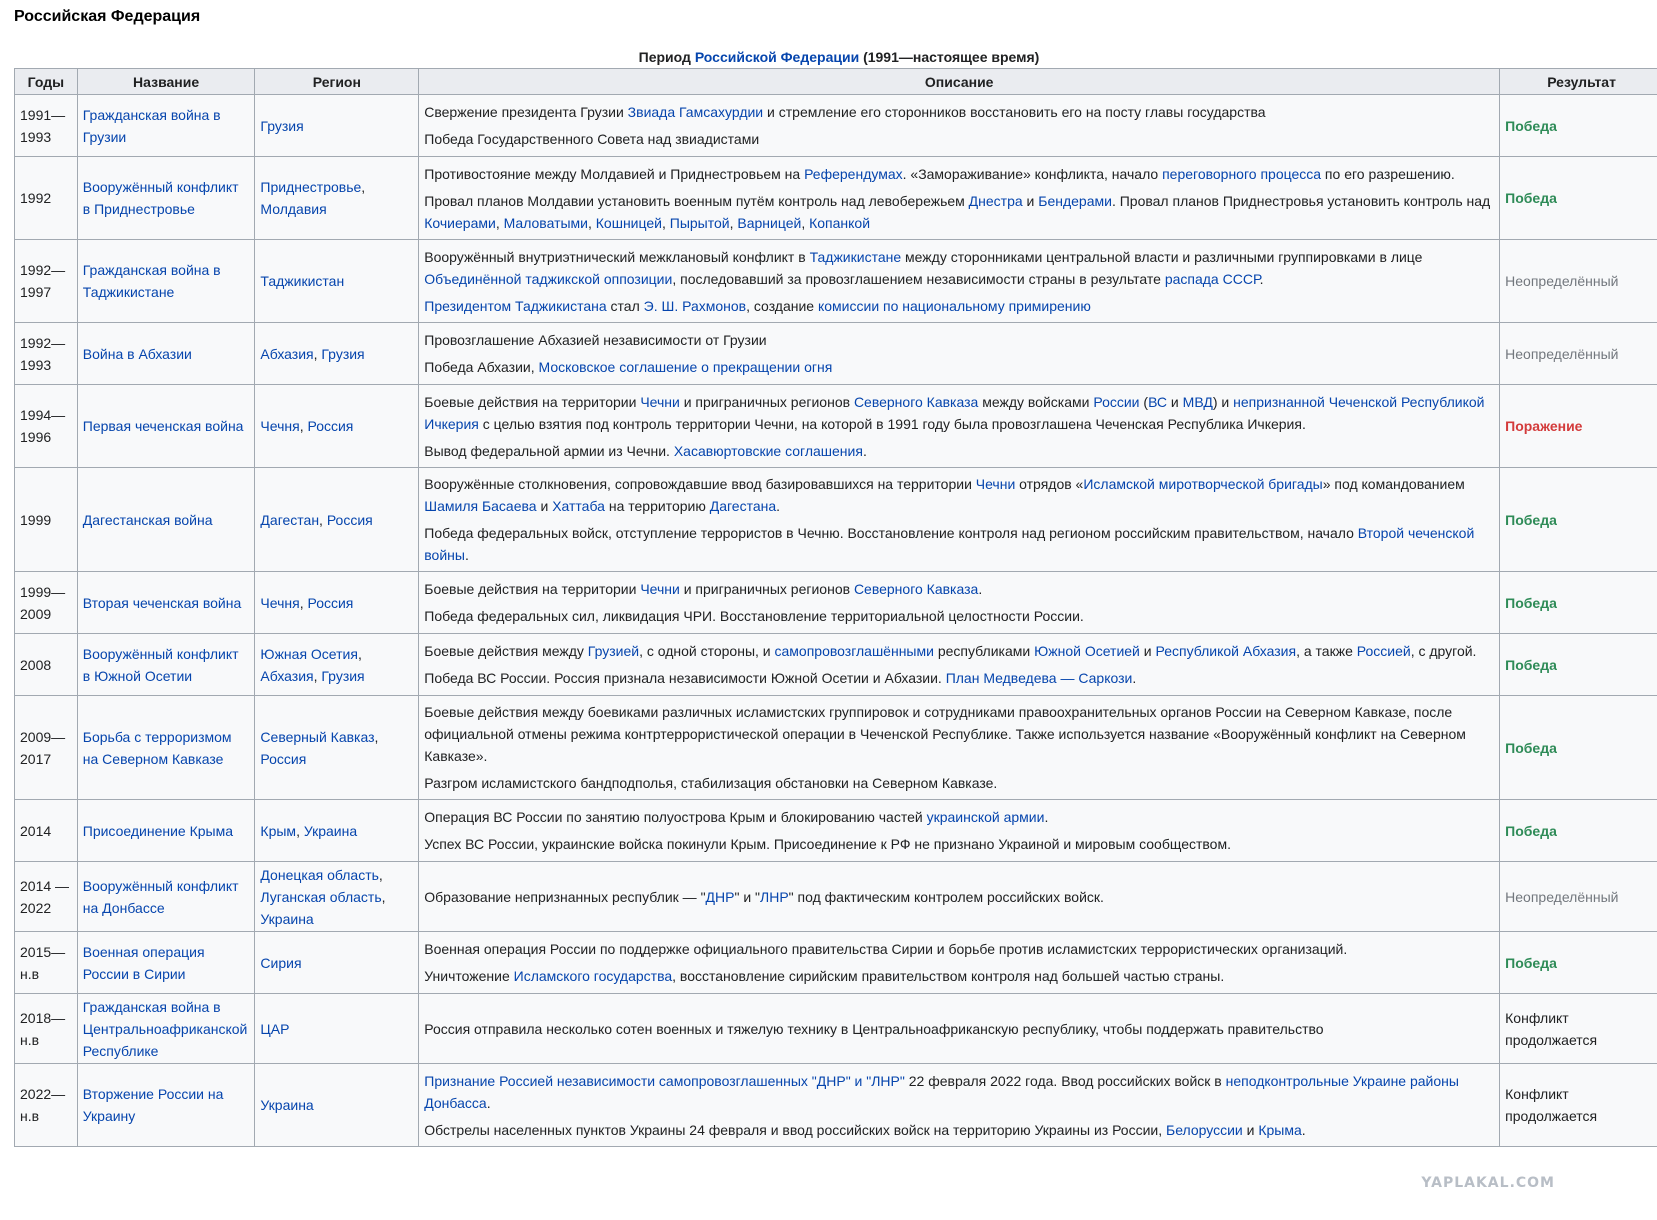 The height and width of the screenshot is (1220, 1657). What do you see at coordinates (515, 306) in the screenshot?
I see `description-link: Президентом Таджикистана` at bounding box center [515, 306].